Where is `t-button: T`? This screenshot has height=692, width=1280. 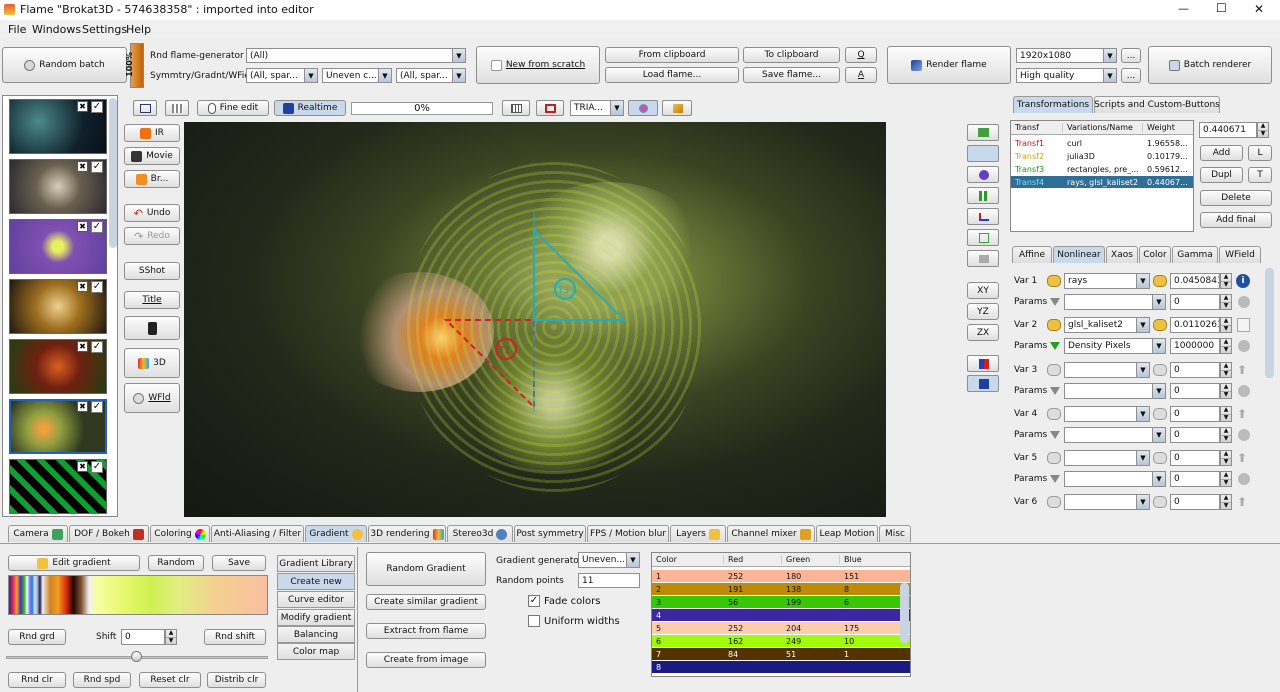
t-button: T is located at coordinates (1260, 175).